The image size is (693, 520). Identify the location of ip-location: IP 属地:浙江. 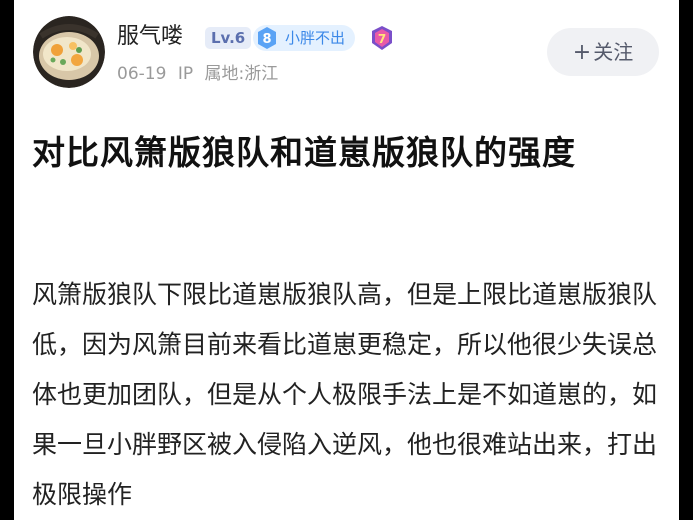
(228, 74).